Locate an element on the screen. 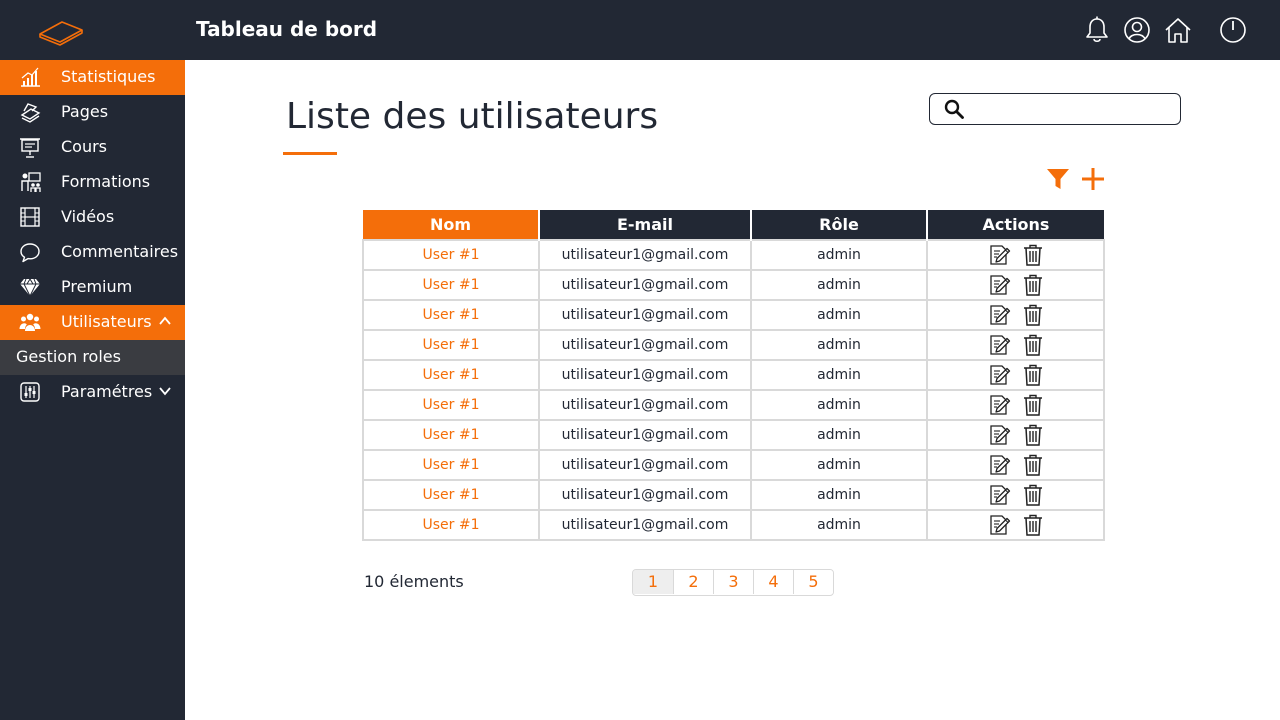 The width and height of the screenshot is (1280, 720). item-count: 10 élements is located at coordinates (414, 581).